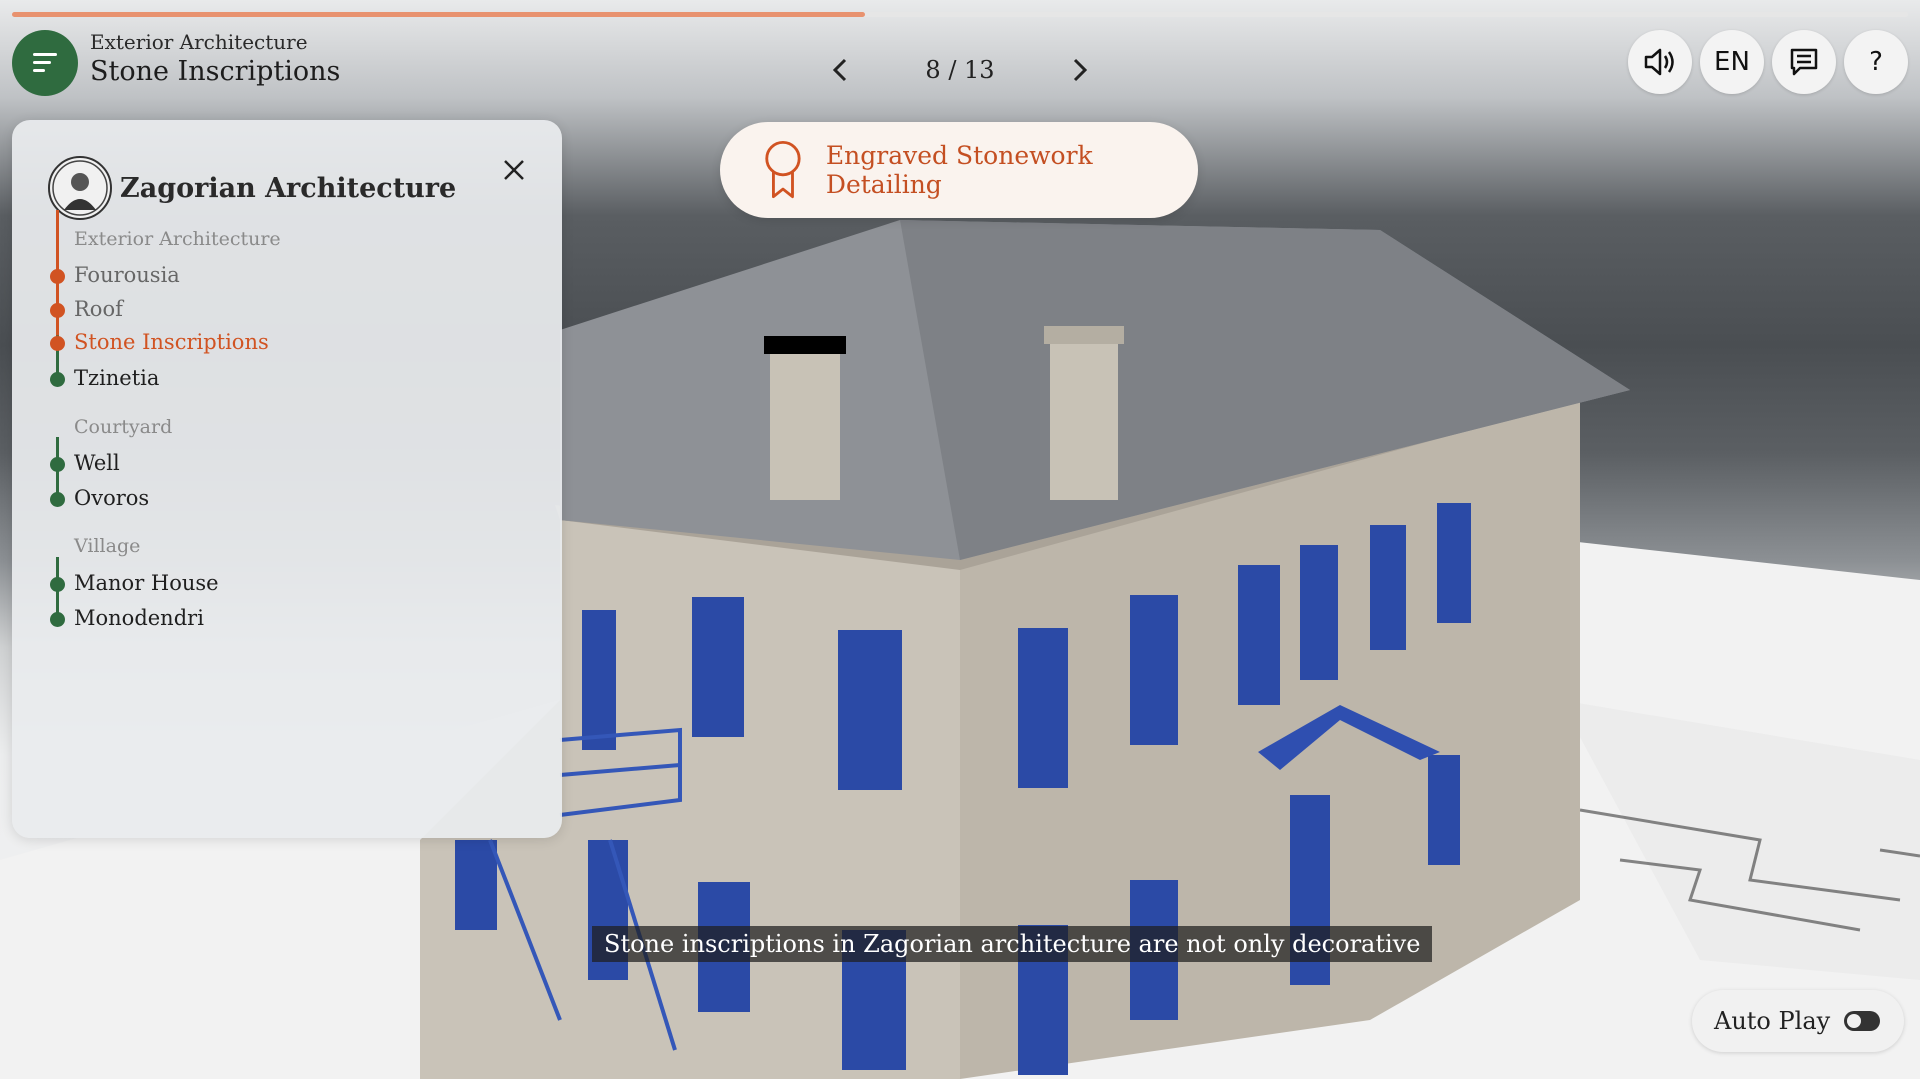 Image resolution: width=1920 pixels, height=1079 pixels. I want to click on next-button, so click(1080, 70).